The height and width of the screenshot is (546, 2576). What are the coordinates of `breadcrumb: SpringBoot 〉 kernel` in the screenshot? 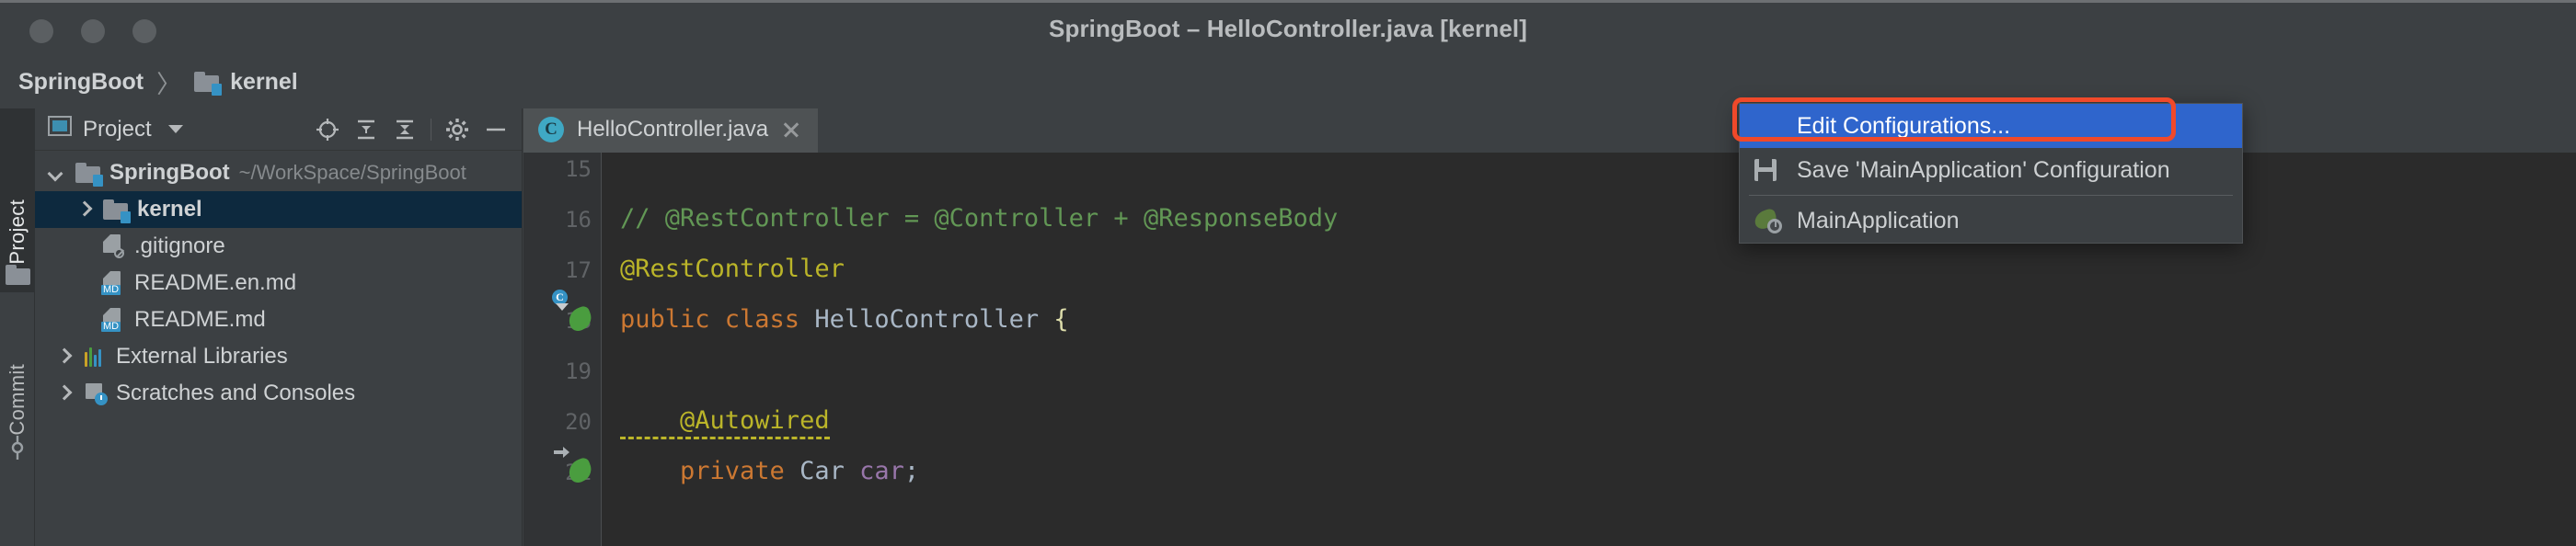 It's located at (158, 81).